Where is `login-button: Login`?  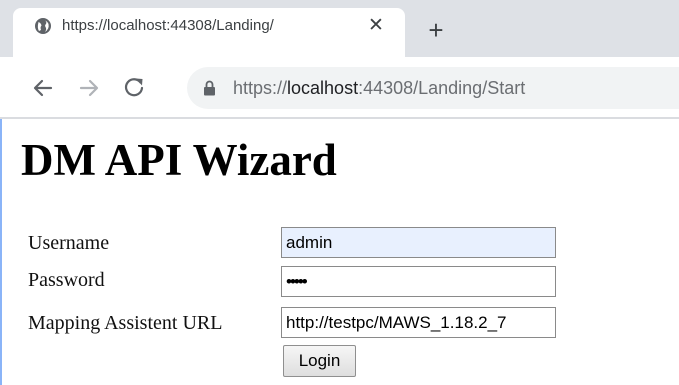 login-button: Login is located at coordinates (319, 361).